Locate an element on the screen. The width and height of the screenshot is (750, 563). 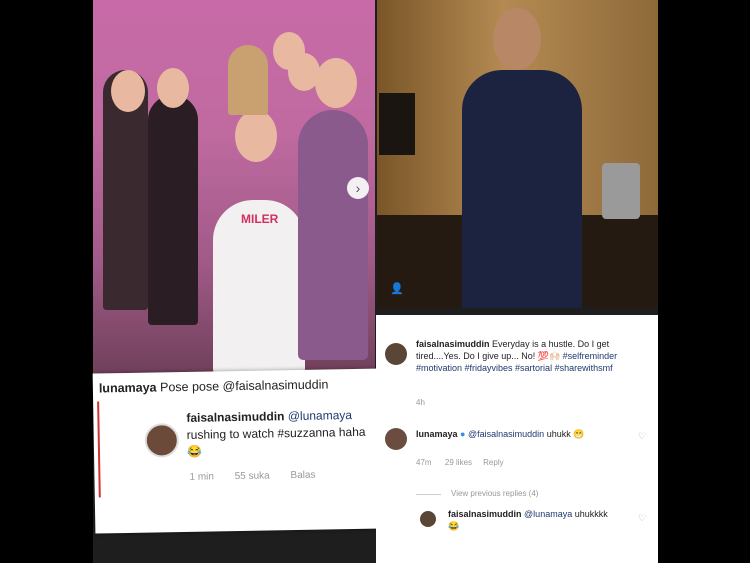
reply-meta: 1 min 55 suka Balas is located at coordinates (261, 476).